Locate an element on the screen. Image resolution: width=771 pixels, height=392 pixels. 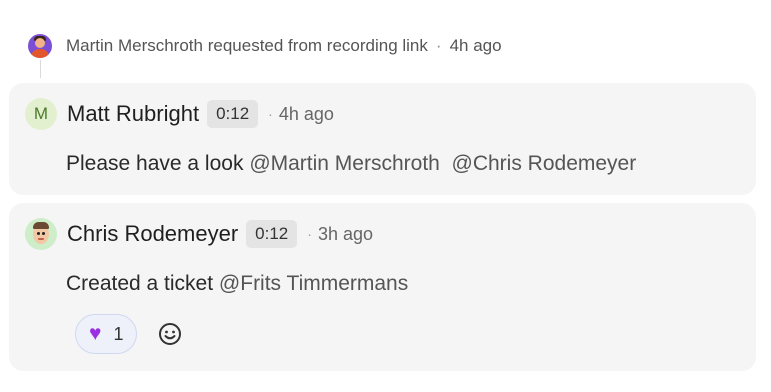
comment-text: Created a ticket is located at coordinates (140, 283).